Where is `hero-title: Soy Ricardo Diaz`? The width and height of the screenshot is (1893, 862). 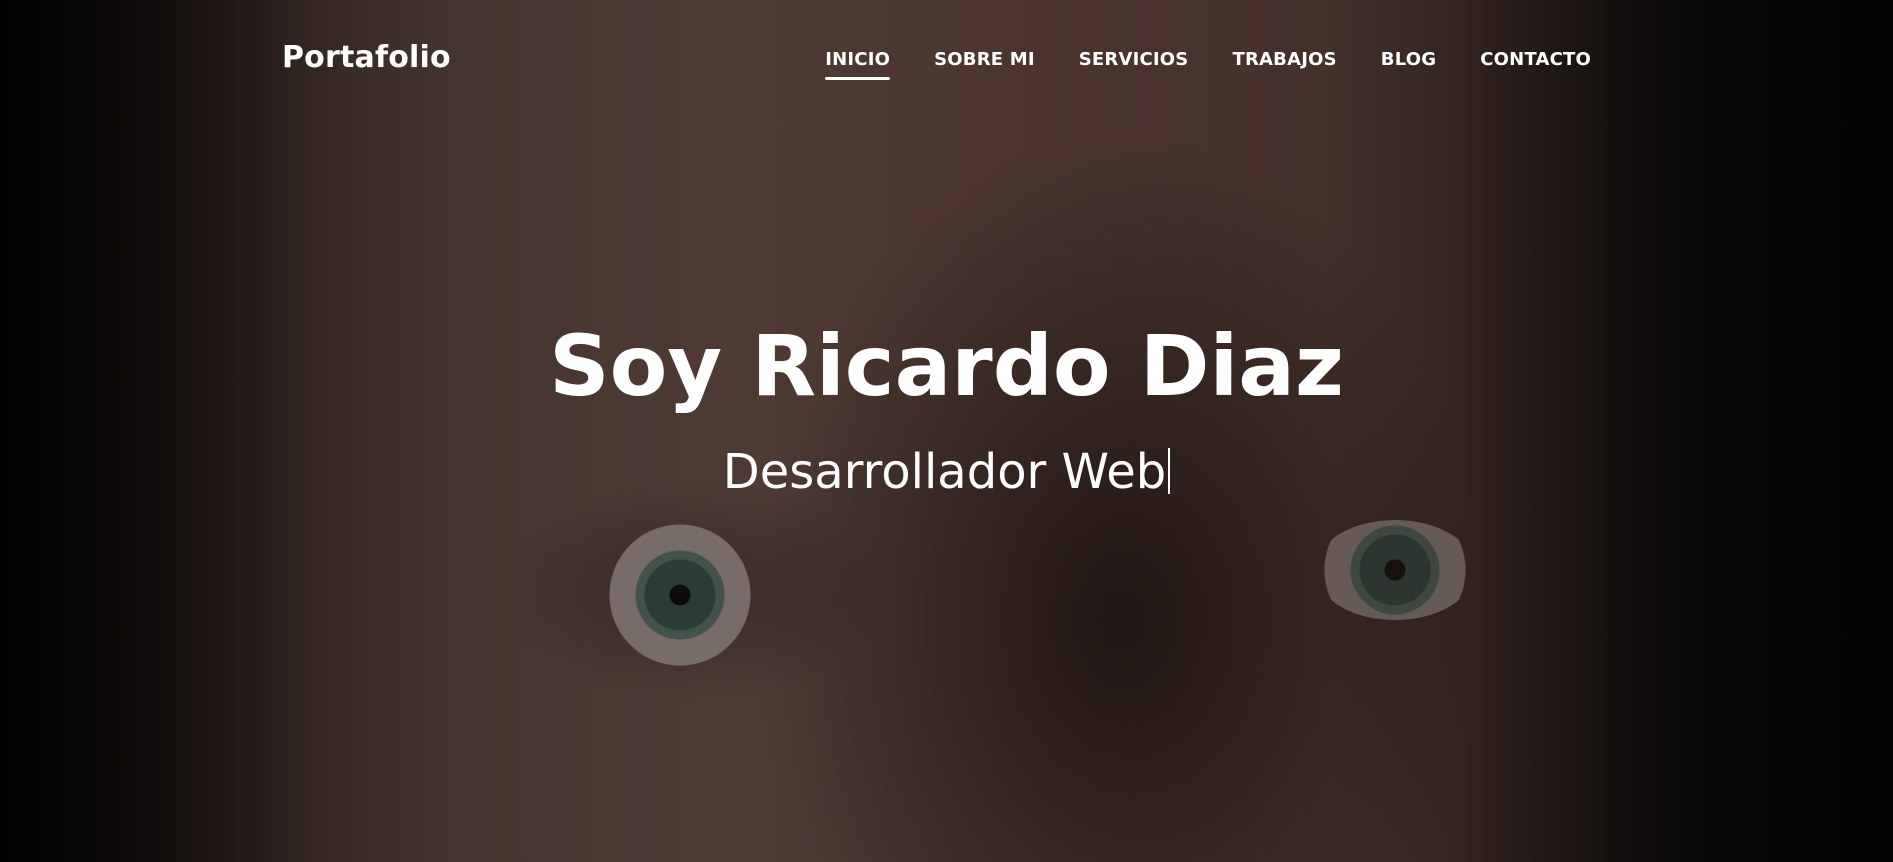 hero-title: Soy Ricardo Diaz is located at coordinates (946, 366).